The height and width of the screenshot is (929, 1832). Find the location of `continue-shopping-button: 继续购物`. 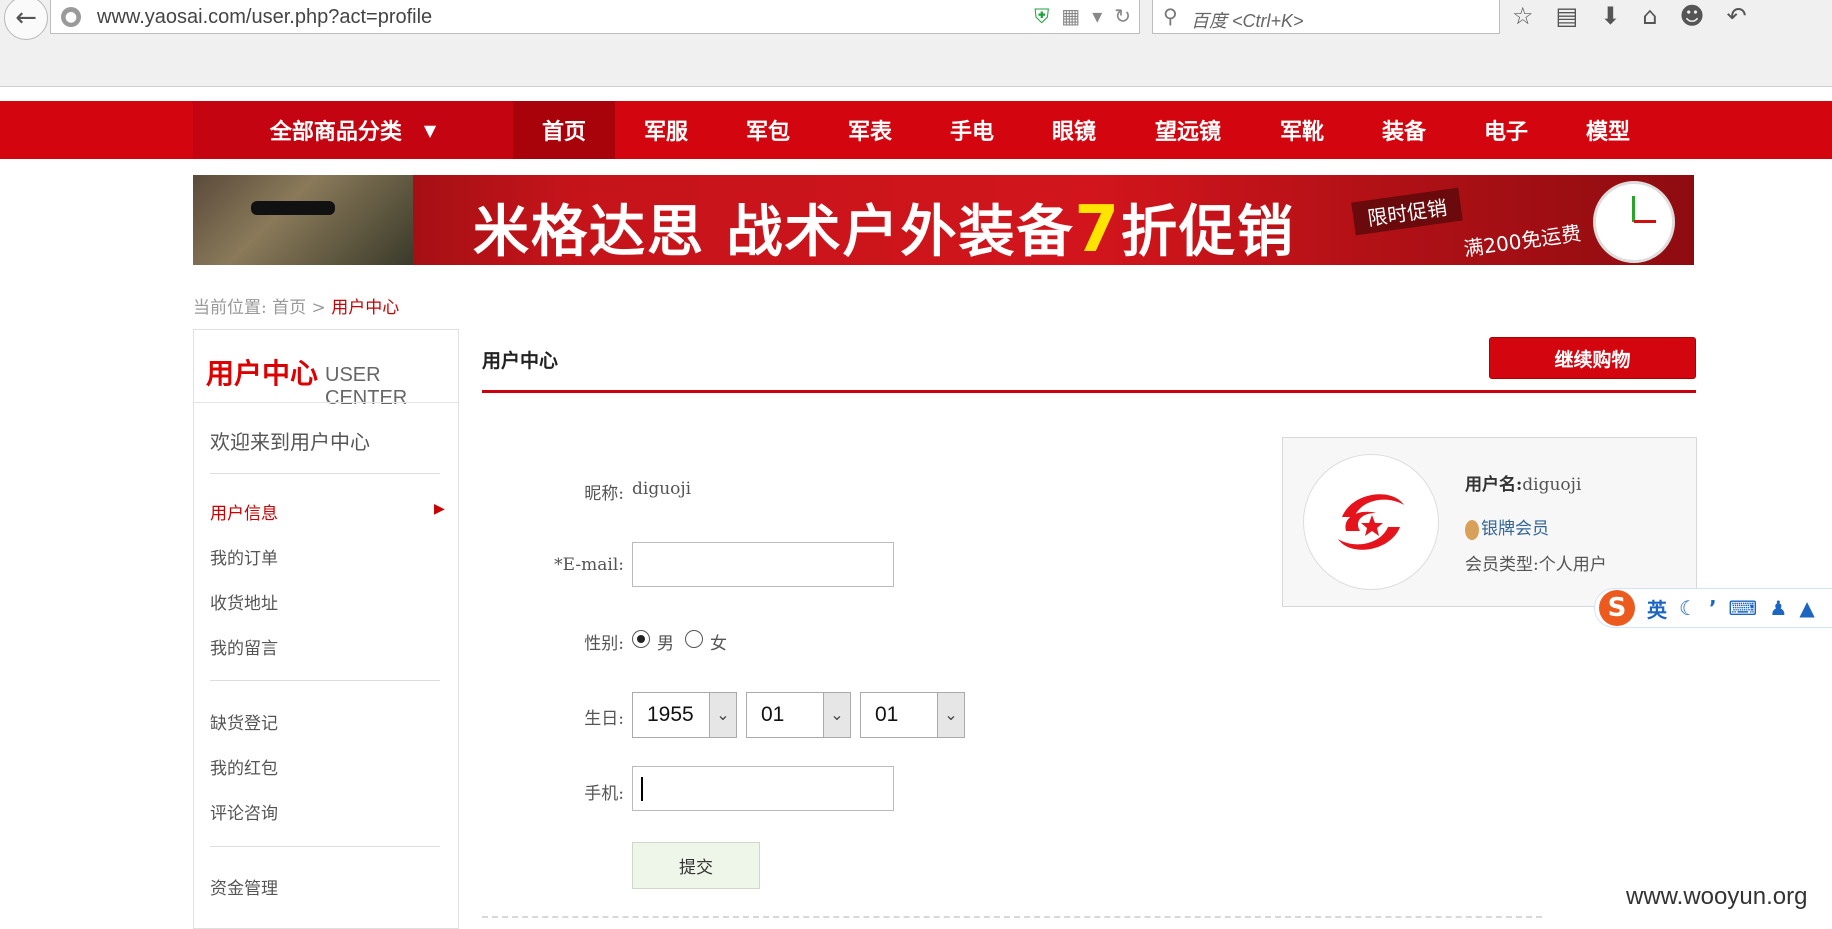

continue-shopping-button: 继续购物 is located at coordinates (1592, 358).